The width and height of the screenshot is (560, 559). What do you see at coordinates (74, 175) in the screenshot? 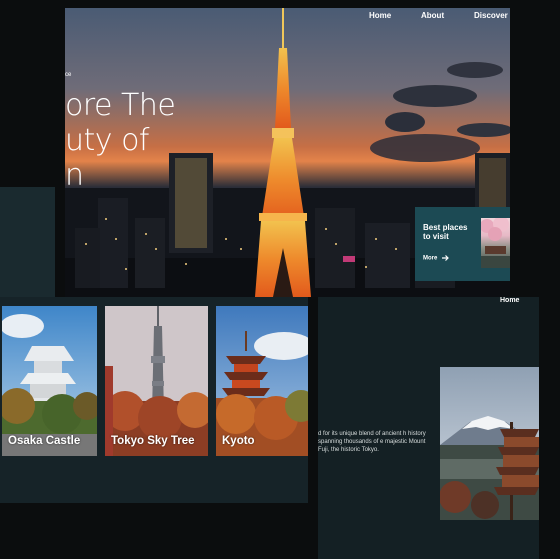
I see `hero-headline-line3: n` at bounding box center [74, 175].